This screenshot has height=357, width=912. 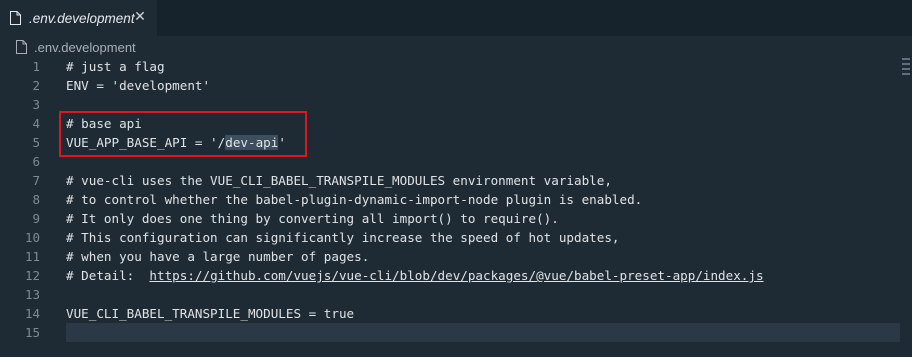 I want to click on line-number: 13, so click(x=32, y=294).